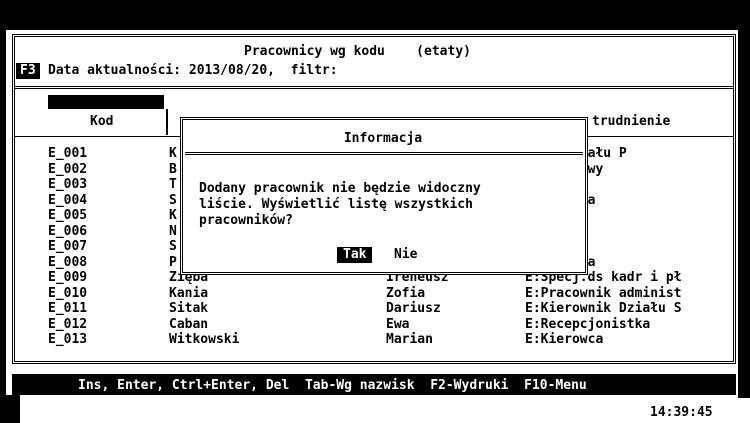  What do you see at coordinates (409, 339) in the screenshot?
I see `cell-imie: Marian` at bounding box center [409, 339].